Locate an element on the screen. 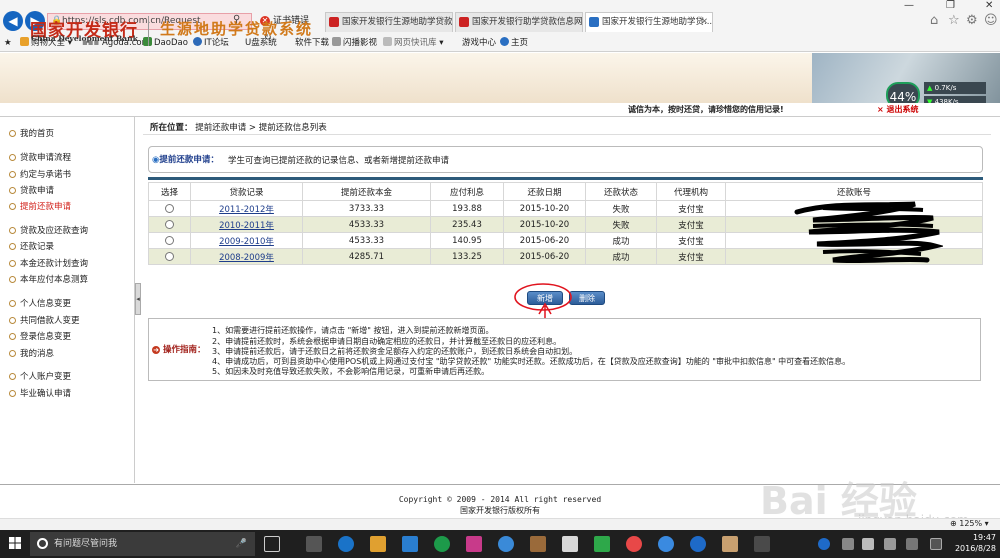 The image size is (1000, 558). home-page-icon is located at coordinates (504, 41).